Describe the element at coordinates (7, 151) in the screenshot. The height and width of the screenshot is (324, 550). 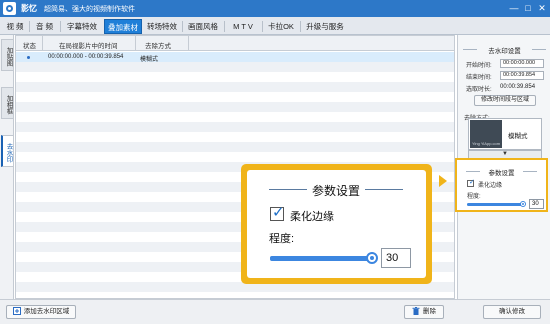
I see `side-tab-remove-watermark: 去水印` at that location.